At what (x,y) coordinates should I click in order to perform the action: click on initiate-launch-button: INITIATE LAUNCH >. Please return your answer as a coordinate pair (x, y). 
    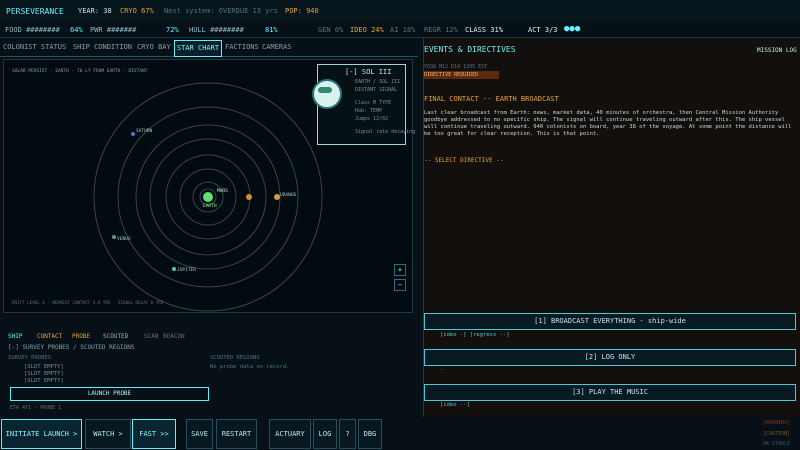
    Looking at the image, I should click on (41, 434).